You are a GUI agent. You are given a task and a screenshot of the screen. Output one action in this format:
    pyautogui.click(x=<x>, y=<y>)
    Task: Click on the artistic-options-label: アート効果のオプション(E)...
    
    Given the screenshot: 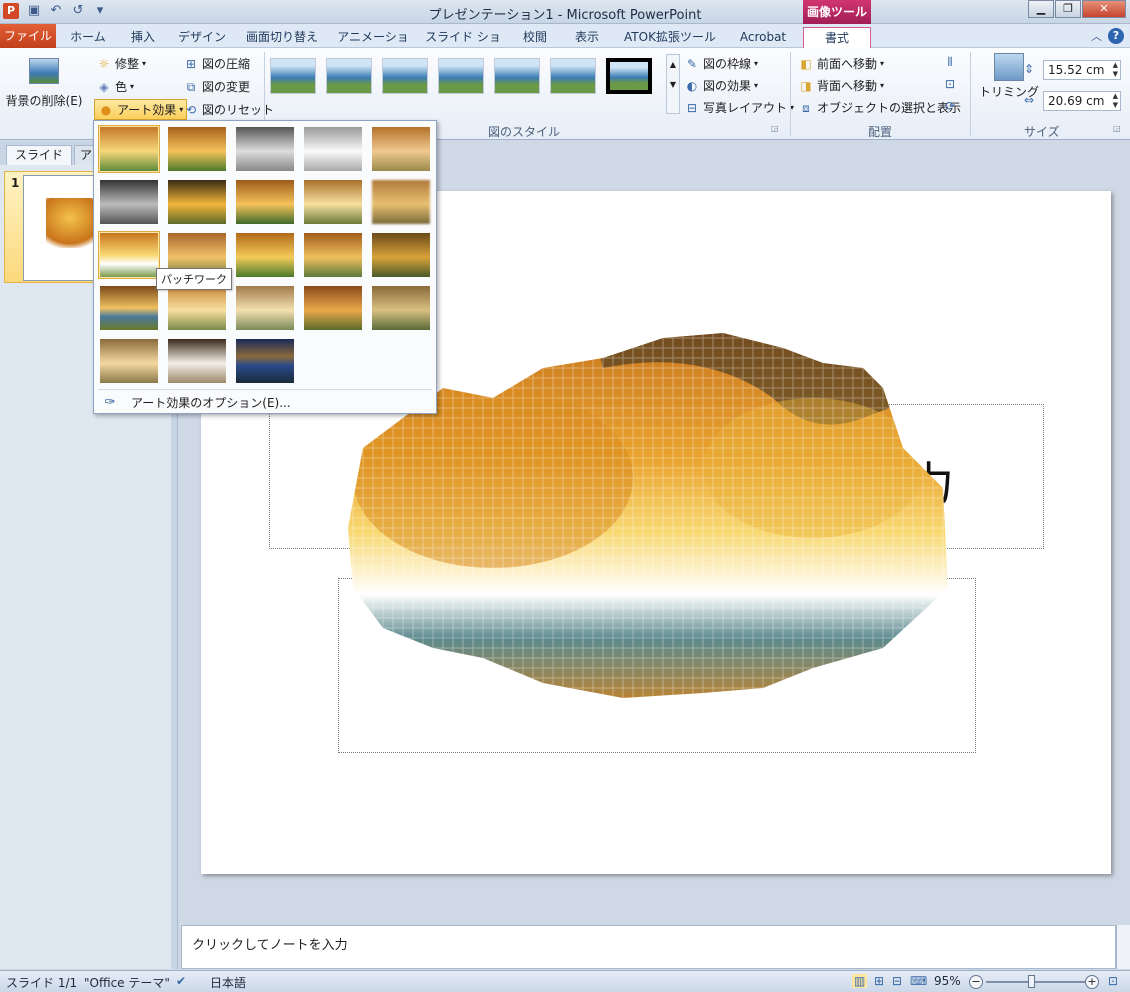 What is the action you would take?
    pyautogui.click(x=211, y=402)
    